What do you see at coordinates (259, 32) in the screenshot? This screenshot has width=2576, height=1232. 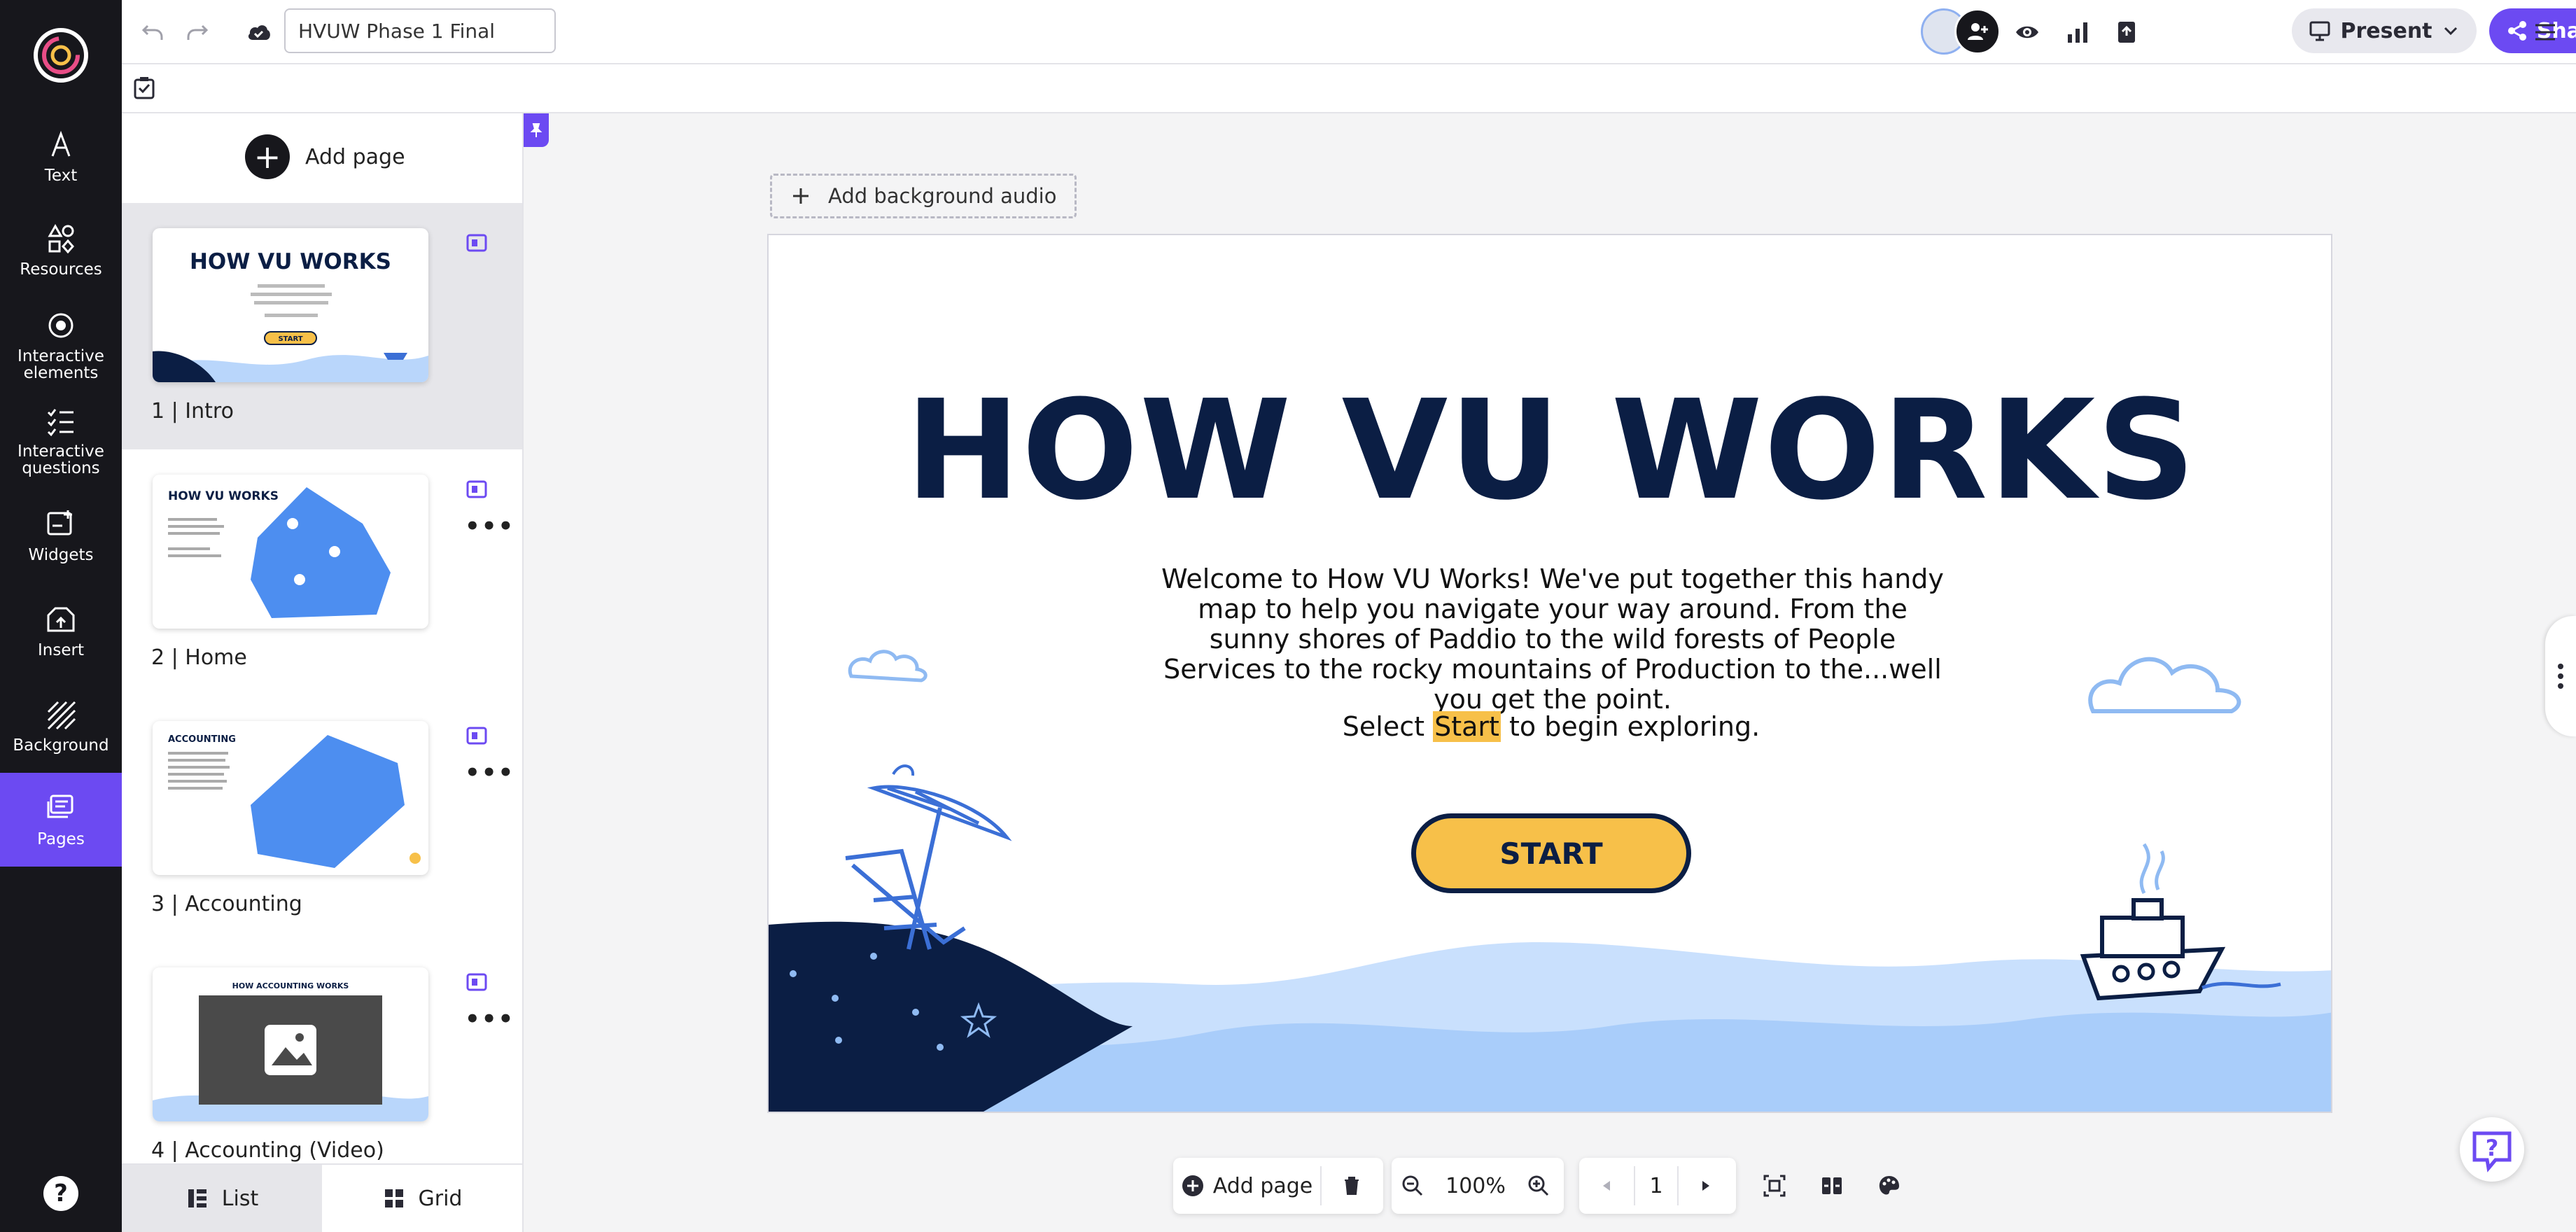 I see `cloud-save-status` at bounding box center [259, 32].